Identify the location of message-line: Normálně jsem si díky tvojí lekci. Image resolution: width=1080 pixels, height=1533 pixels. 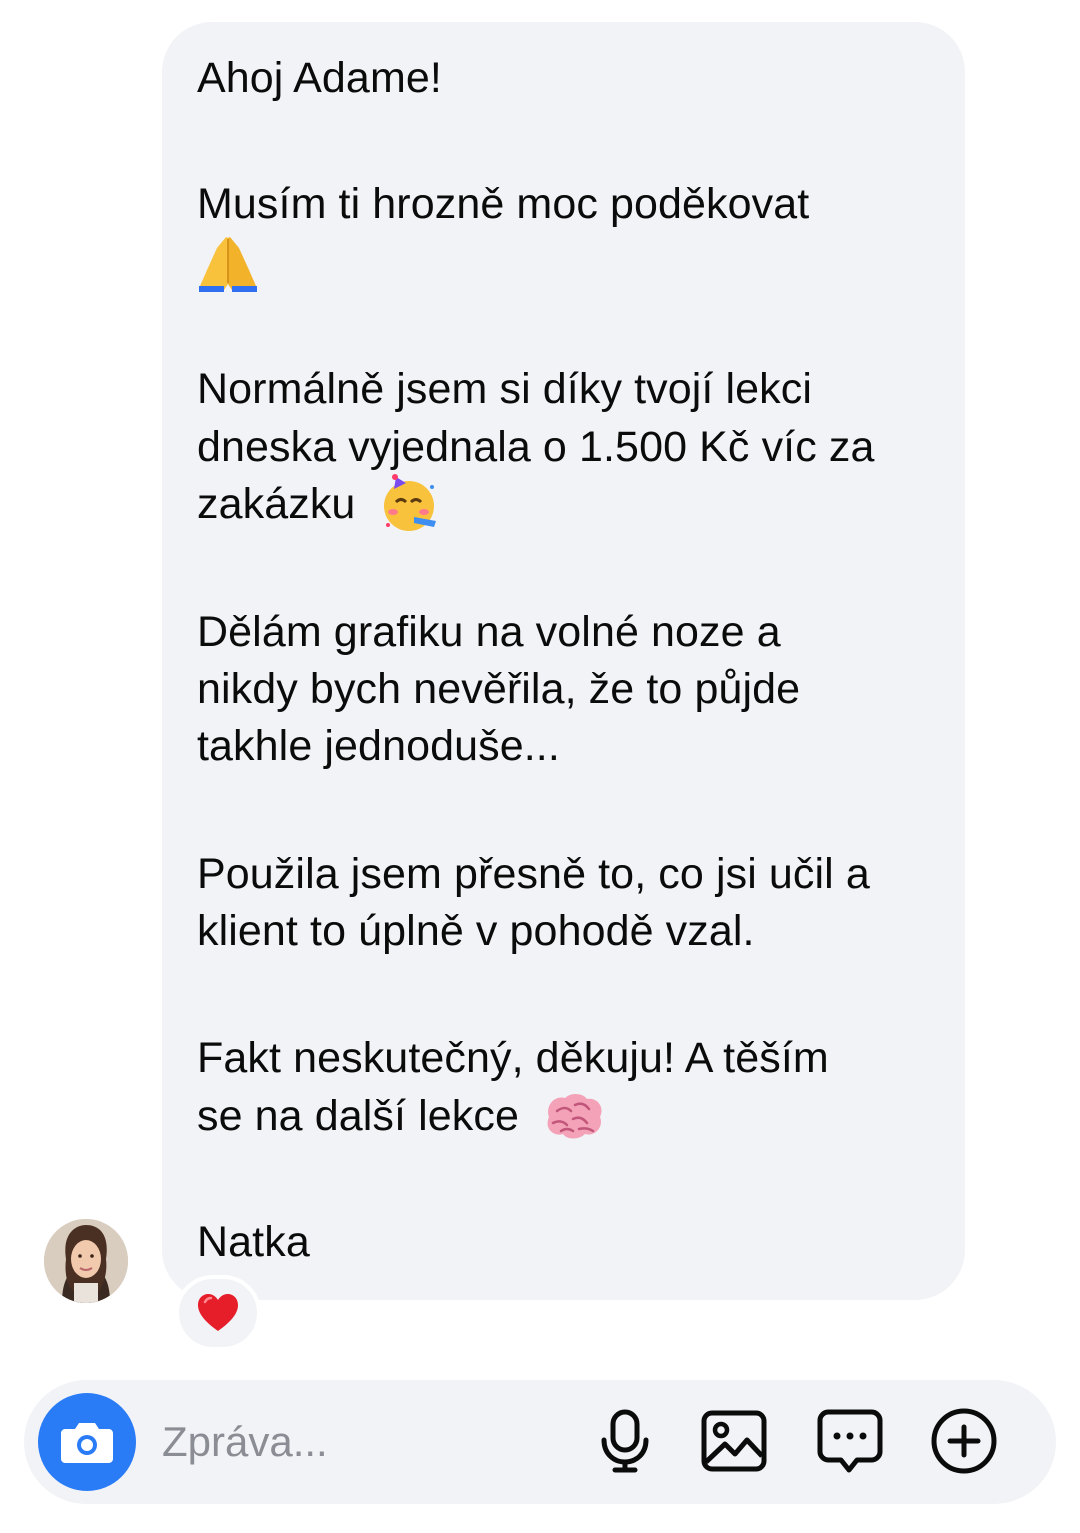
(505, 389).